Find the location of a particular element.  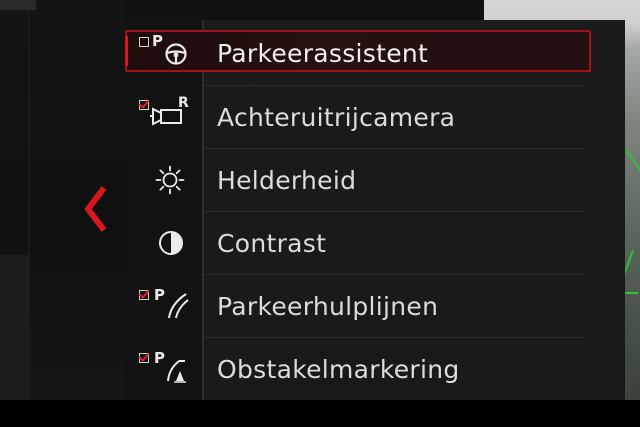

menu-item-label: Contrast is located at coordinates (272, 243).